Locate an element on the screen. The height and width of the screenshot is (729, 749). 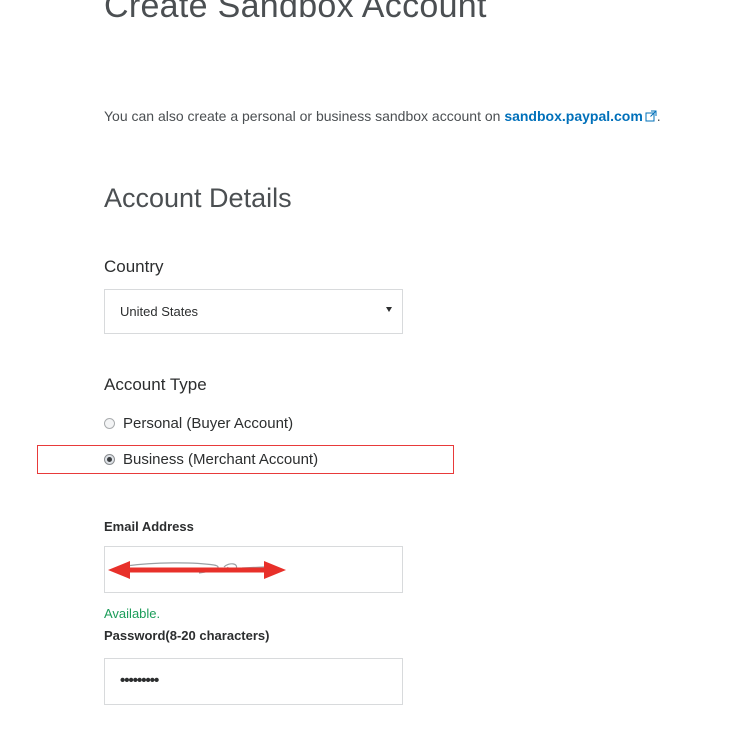
external-link-icon is located at coordinates (651, 116).